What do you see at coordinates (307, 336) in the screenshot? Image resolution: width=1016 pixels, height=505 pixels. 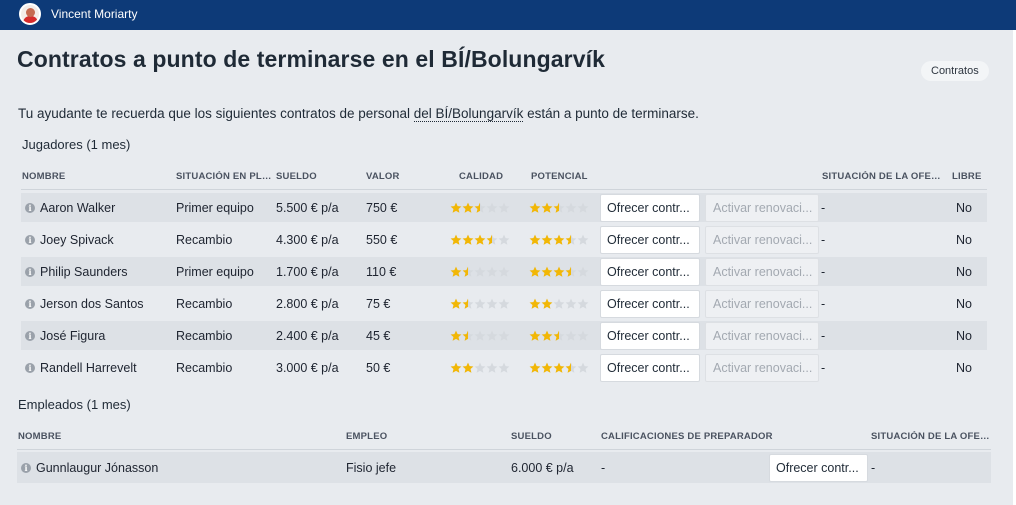 I see `player-salary: 2.400 € p/a` at bounding box center [307, 336].